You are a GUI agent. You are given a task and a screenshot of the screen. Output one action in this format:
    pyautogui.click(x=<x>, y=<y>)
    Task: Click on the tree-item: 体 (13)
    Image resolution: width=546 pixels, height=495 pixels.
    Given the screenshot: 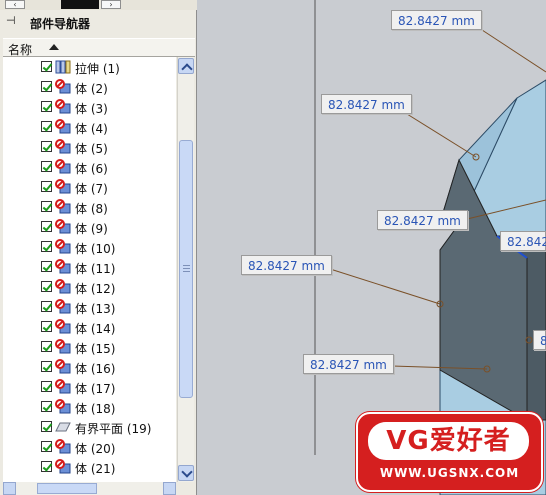 What is the action you would take?
    pyautogui.click(x=89, y=307)
    